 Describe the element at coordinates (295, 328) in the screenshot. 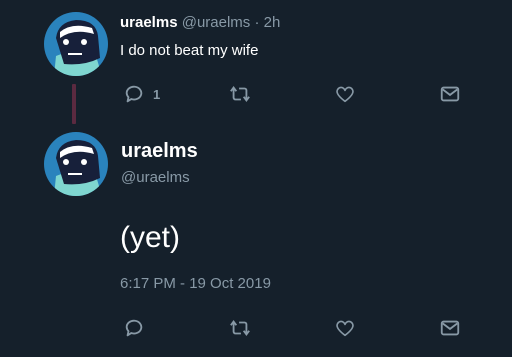

I see `tweet-actions` at that location.